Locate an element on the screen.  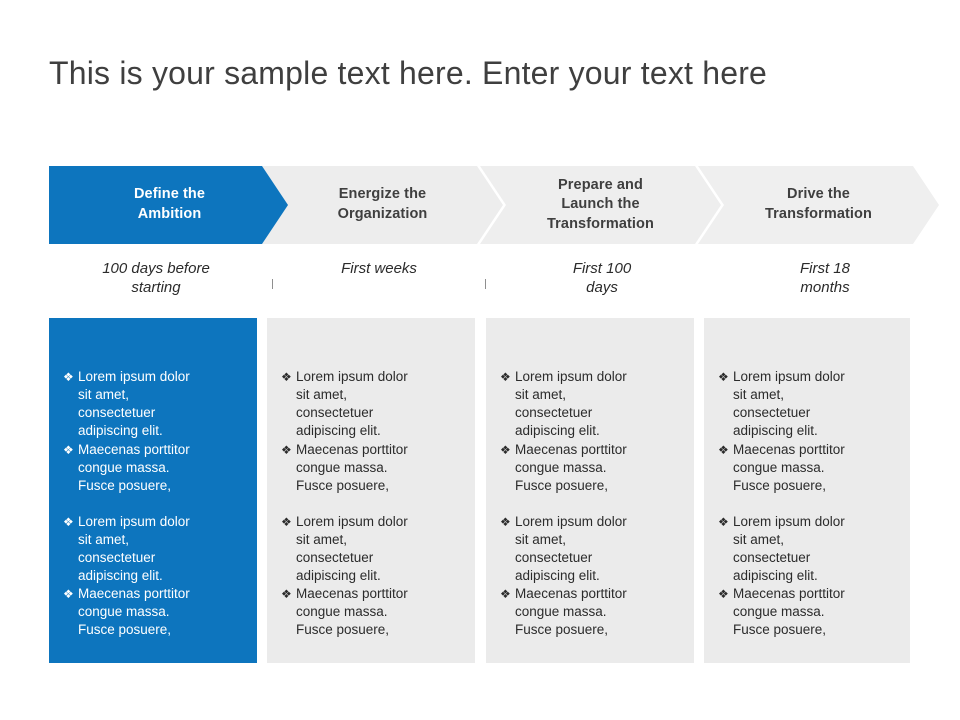
chevron-step-2: Energize the Organization is located at coordinates (382, 205).